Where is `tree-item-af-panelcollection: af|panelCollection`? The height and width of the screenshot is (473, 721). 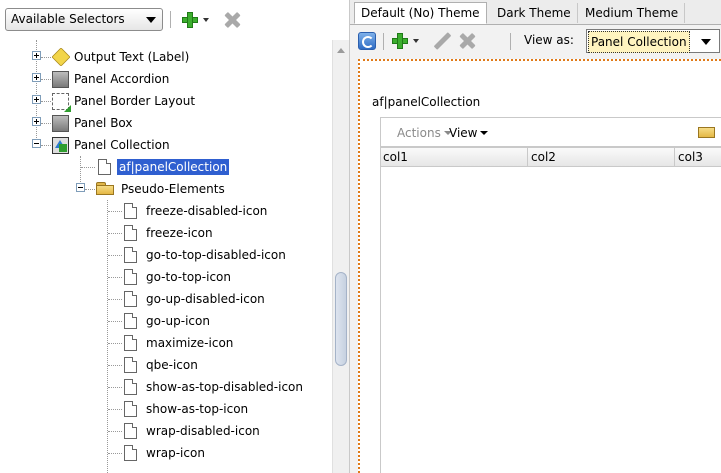 tree-item-af-panelcollection: af|panelCollection is located at coordinates (166, 167).